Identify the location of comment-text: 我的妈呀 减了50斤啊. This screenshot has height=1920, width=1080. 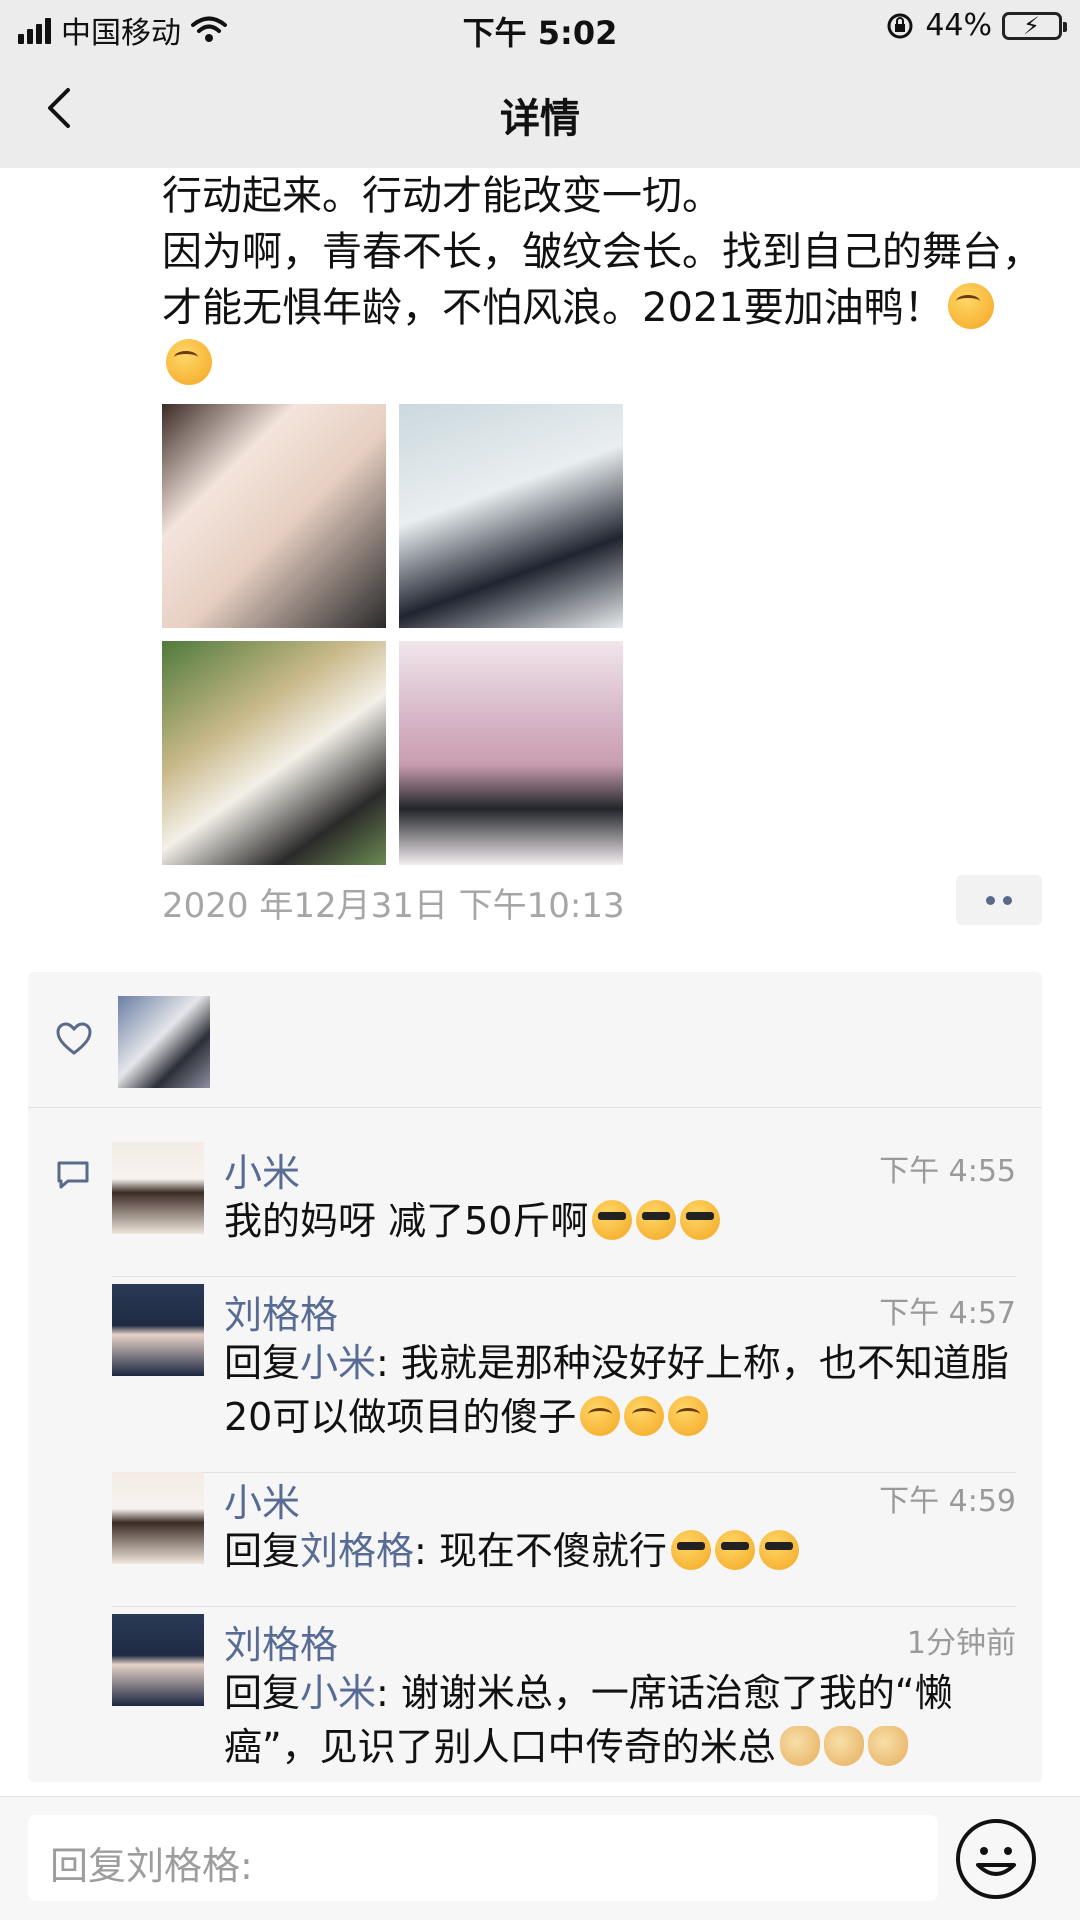
(620, 1221).